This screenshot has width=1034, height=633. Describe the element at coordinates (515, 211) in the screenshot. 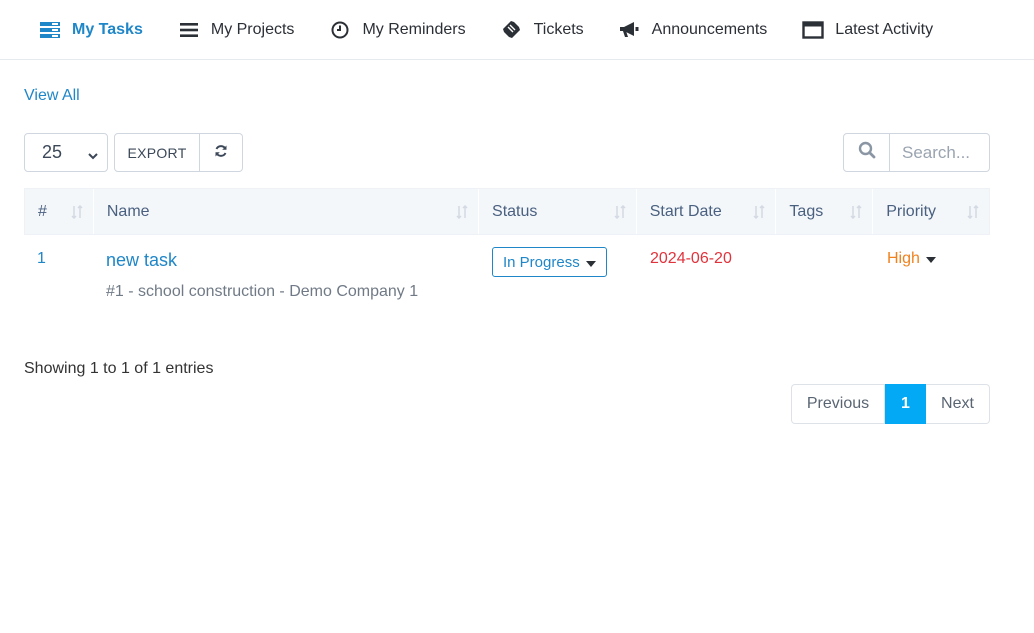

I see `column-label: Status` at that location.